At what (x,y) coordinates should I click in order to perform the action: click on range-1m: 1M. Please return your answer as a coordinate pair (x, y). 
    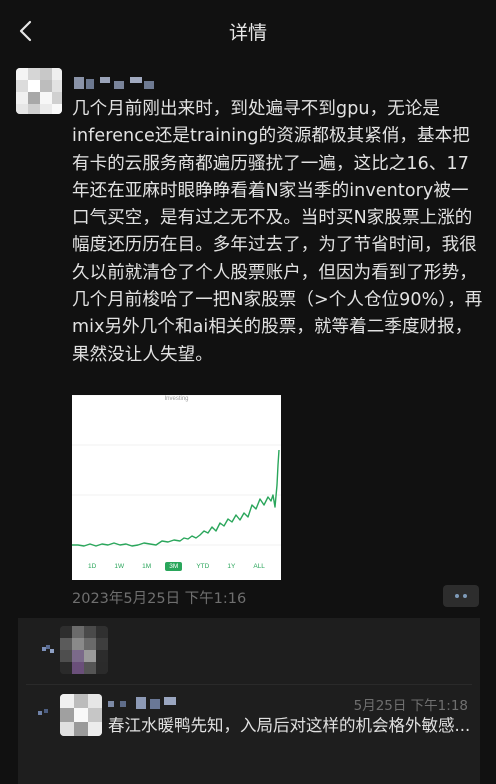
    Looking at the image, I should click on (146, 566).